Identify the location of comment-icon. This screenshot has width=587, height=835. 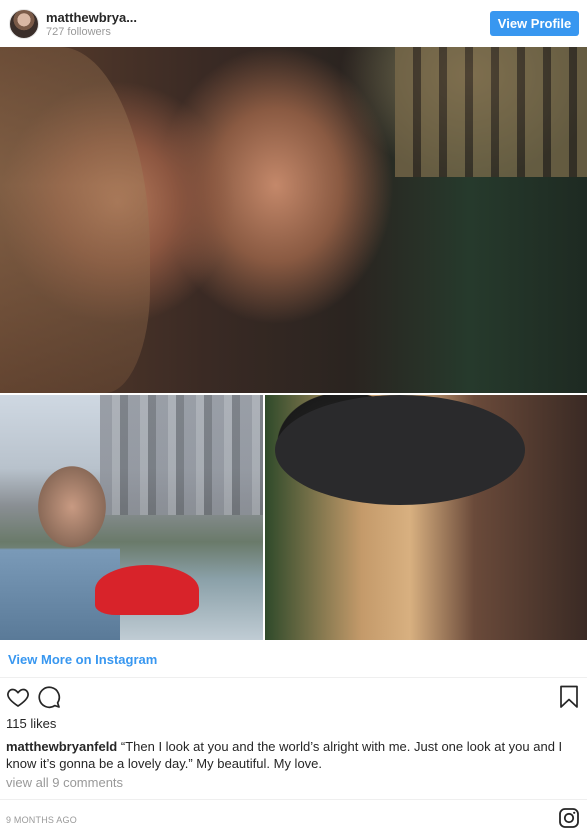
(49, 697).